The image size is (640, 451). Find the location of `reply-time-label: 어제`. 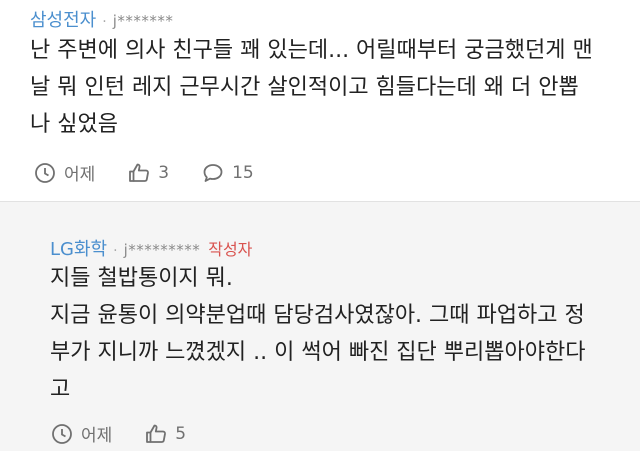

reply-time-label: 어제 is located at coordinates (97, 436).